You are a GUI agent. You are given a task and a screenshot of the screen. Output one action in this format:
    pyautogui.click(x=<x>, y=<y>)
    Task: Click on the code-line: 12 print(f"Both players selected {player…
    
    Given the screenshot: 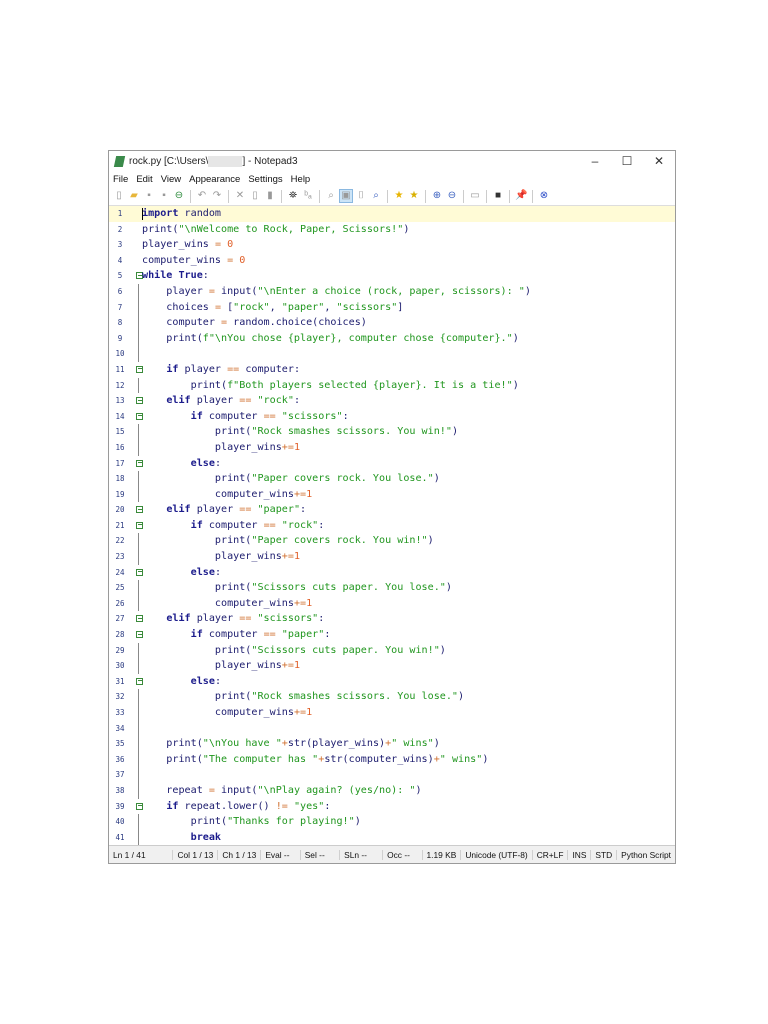 What is the action you would take?
    pyautogui.click(x=392, y=385)
    